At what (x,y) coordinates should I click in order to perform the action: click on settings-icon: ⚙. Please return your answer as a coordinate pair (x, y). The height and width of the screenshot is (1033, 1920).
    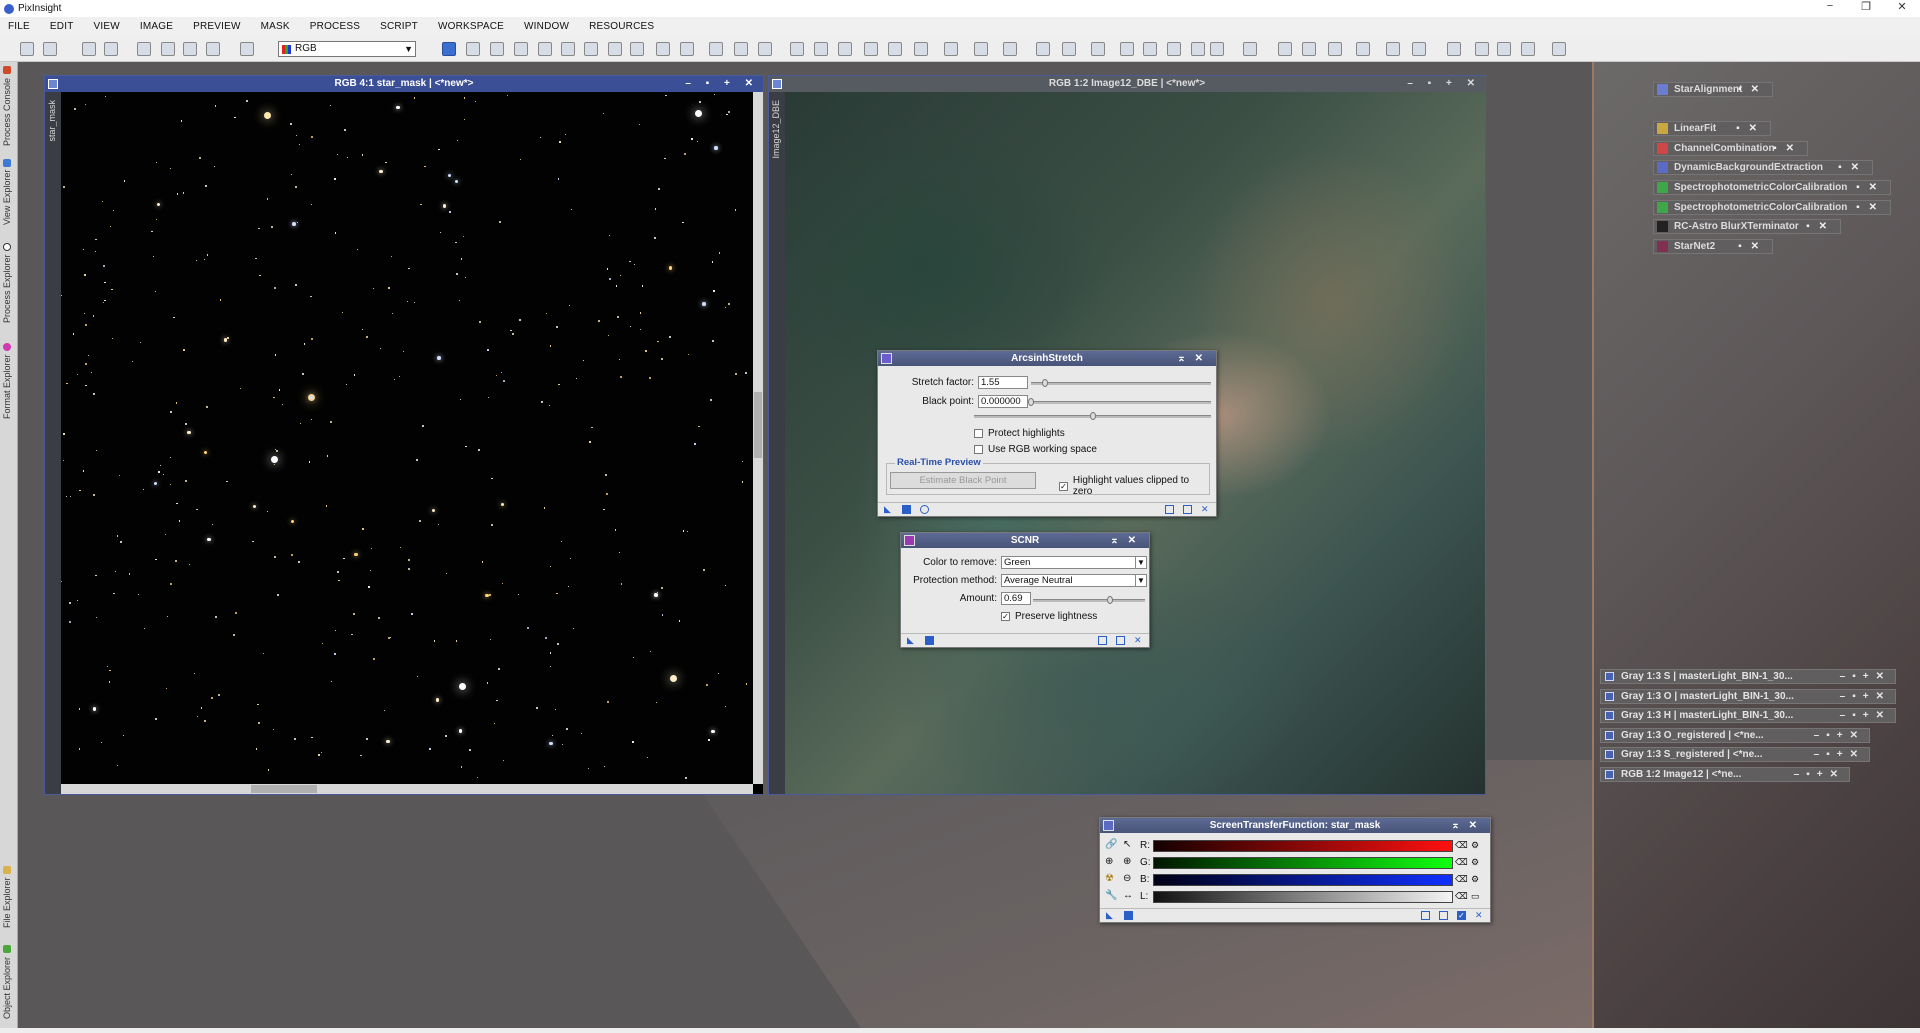
    Looking at the image, I should click on (1475, 879).